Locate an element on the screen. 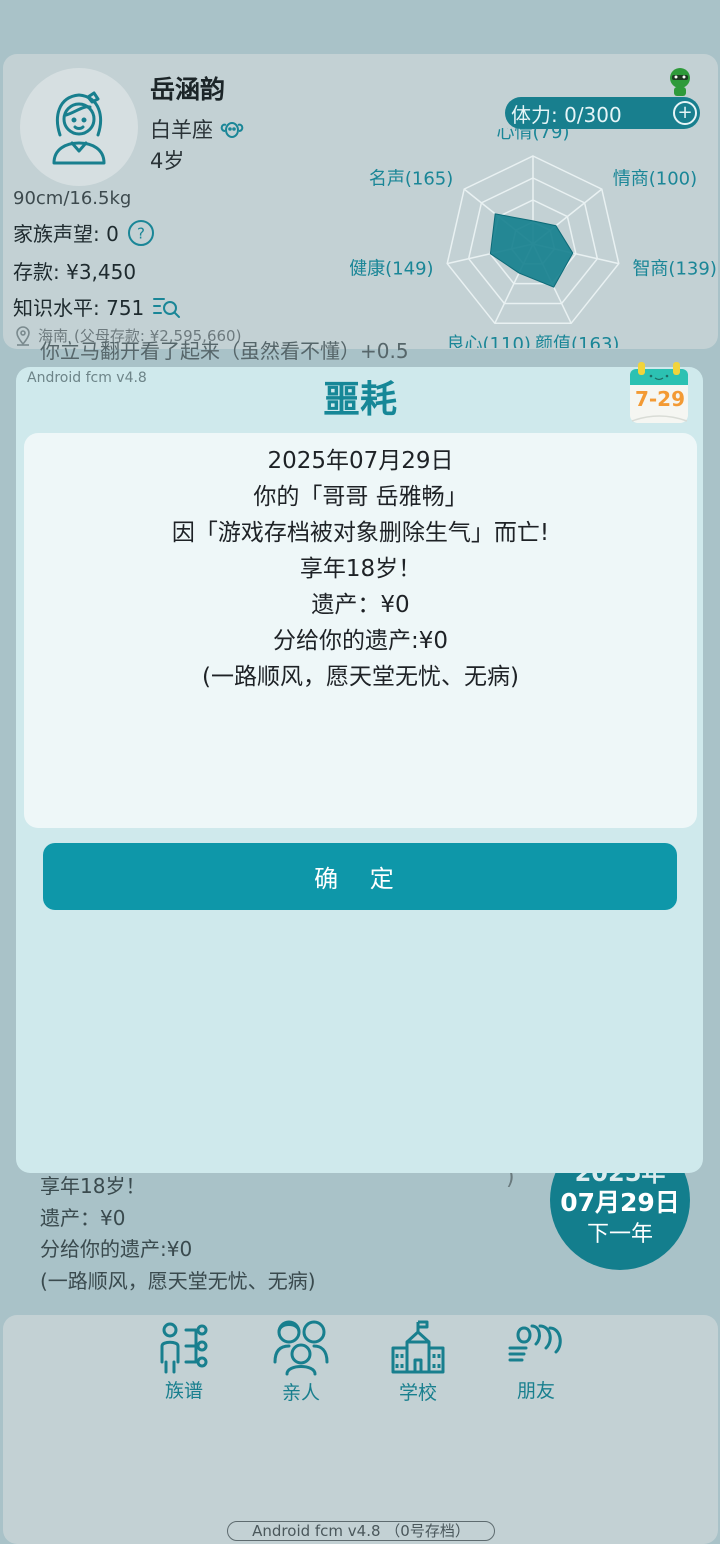  log-line: 遗产：¥0 is located at coordinates (83, 1218).